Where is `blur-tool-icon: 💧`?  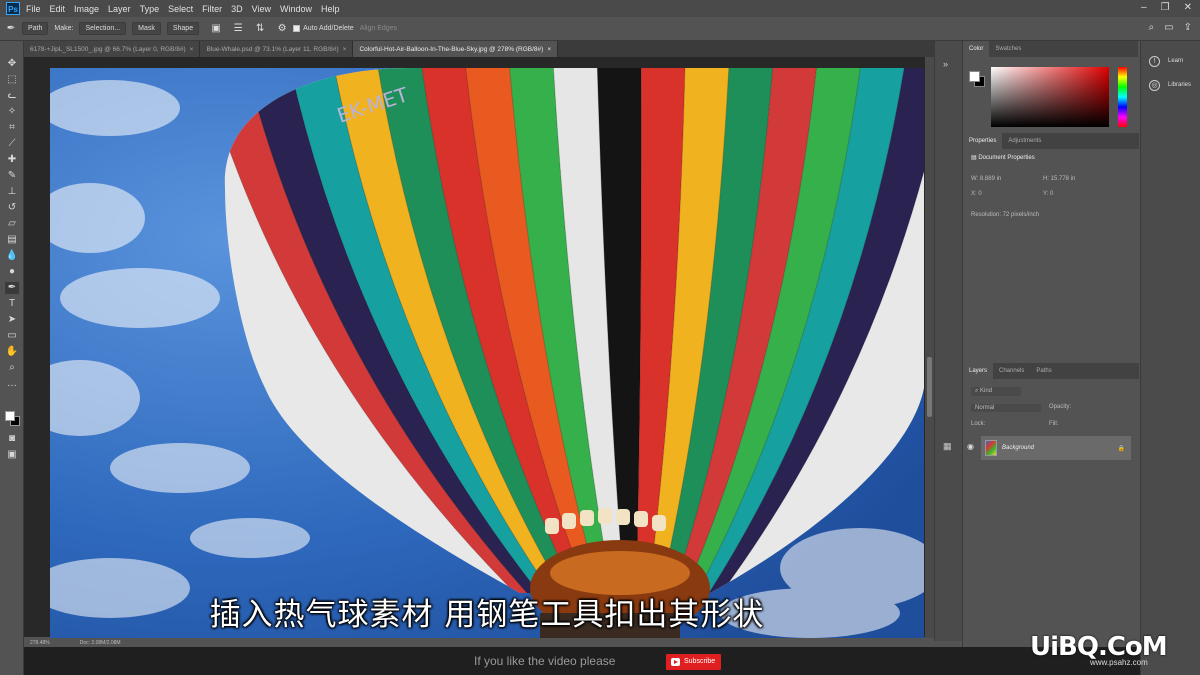 blur-tool-icon: 💧 is located at coordinates (12, 256).